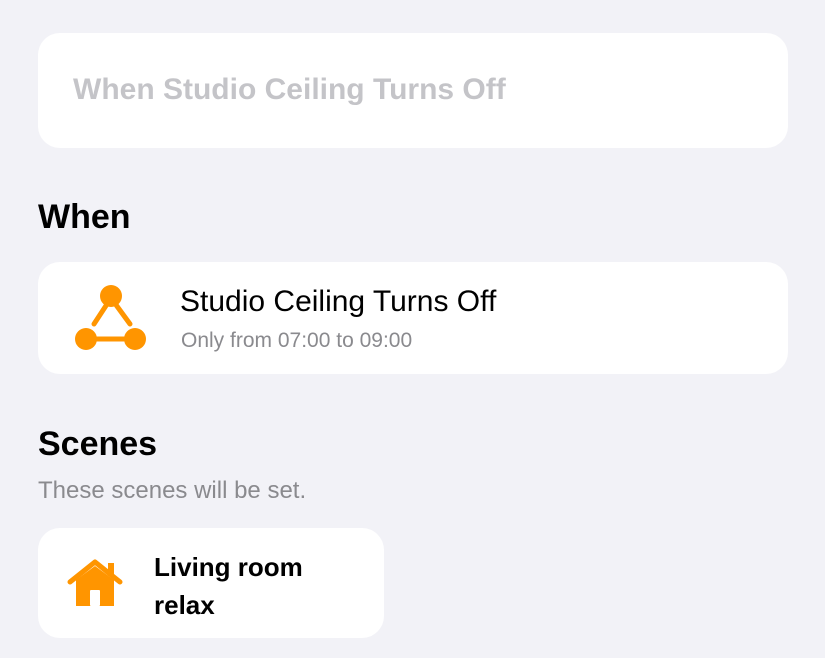 The height and width of the screenshot is (658, 825). What do you see at coordinates (338, 301) in the screenshot?
I see `trigger-title: Studio Ceiling Turns Off` at bounding box center [338, 301].